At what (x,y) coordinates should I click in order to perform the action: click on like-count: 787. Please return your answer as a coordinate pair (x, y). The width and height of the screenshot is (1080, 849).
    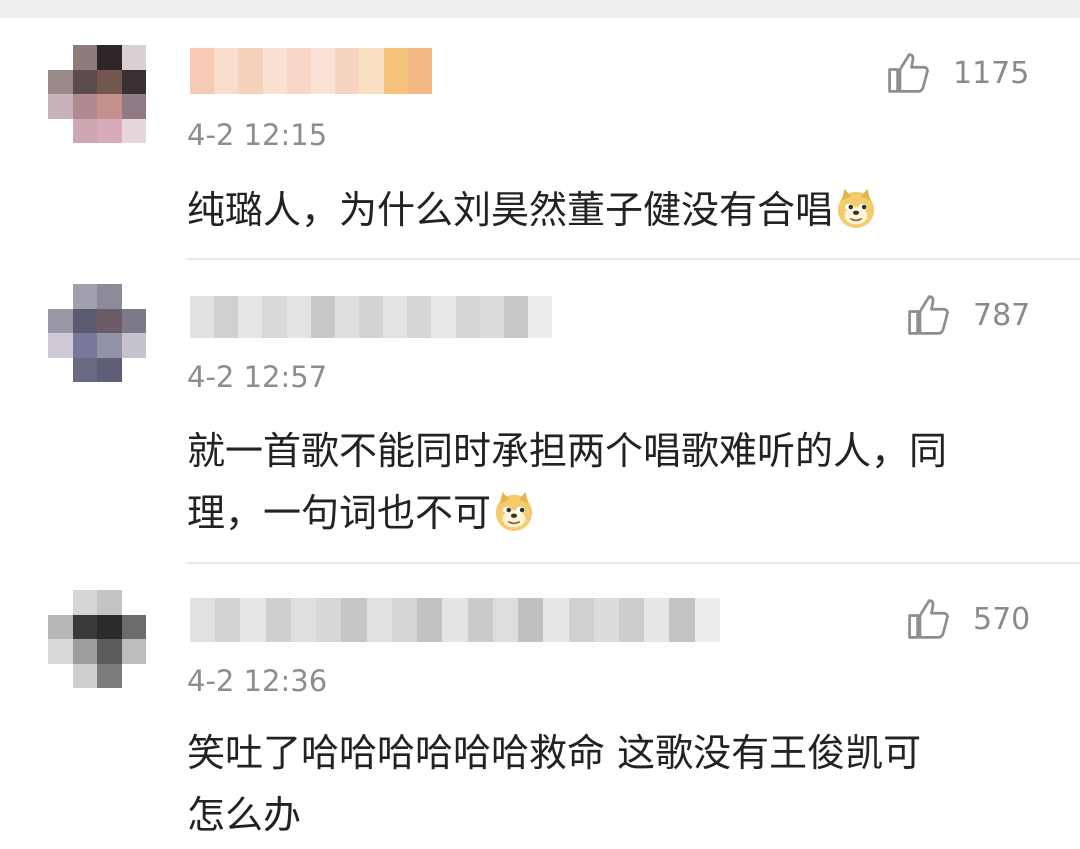
    Looking at the image, I should click on (1002, 315).